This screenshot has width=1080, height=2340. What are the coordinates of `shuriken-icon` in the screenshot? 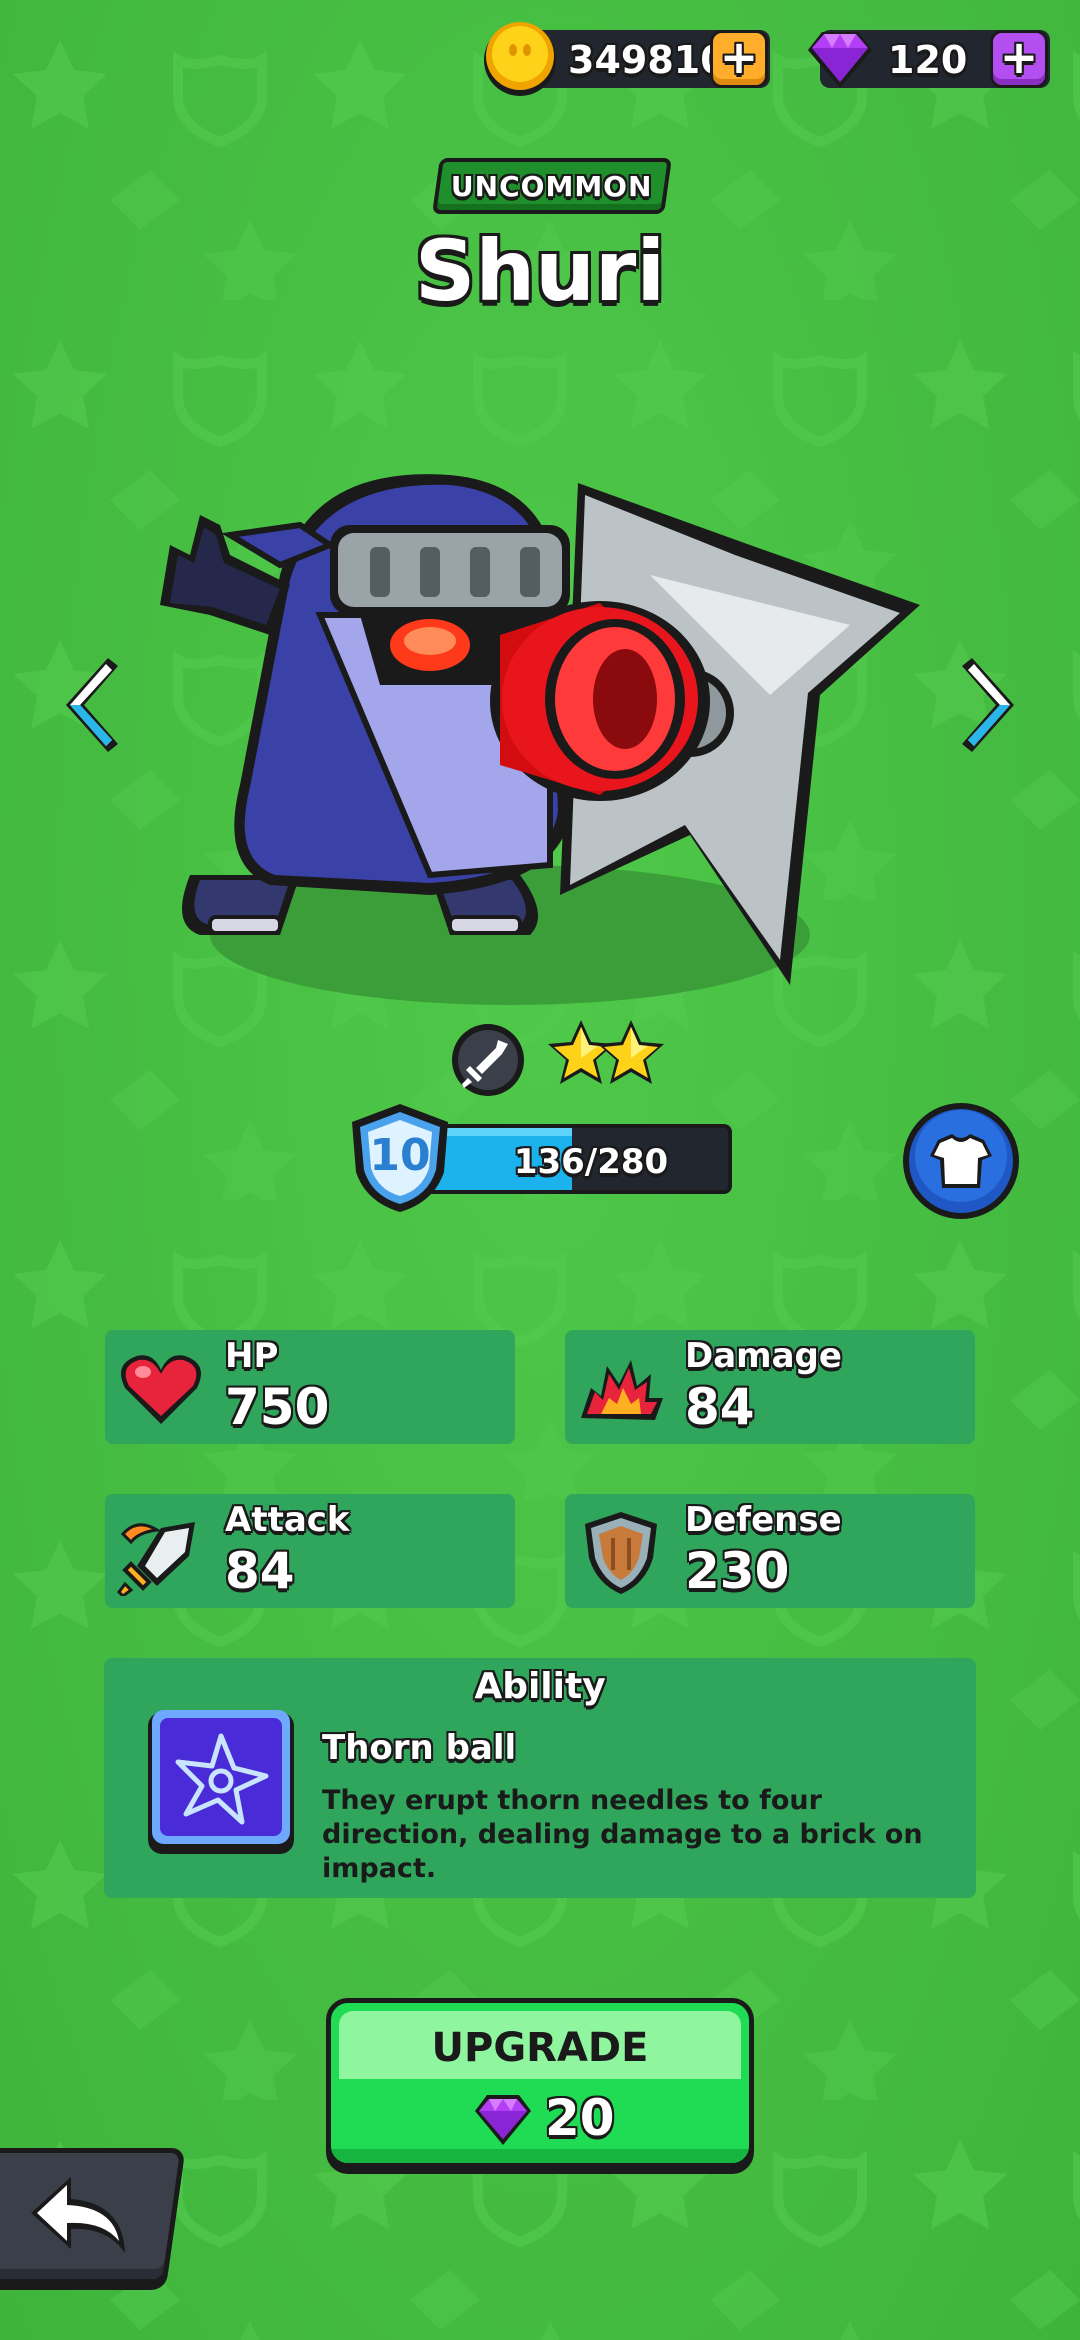 It's located at (221, 1781).